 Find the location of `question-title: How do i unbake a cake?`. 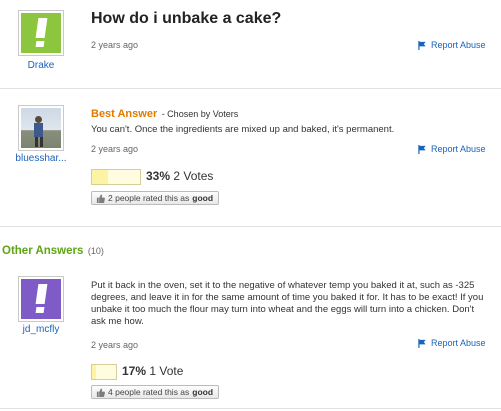

question-title: How do i unbake a cake? is located at coordinates (186, 18).